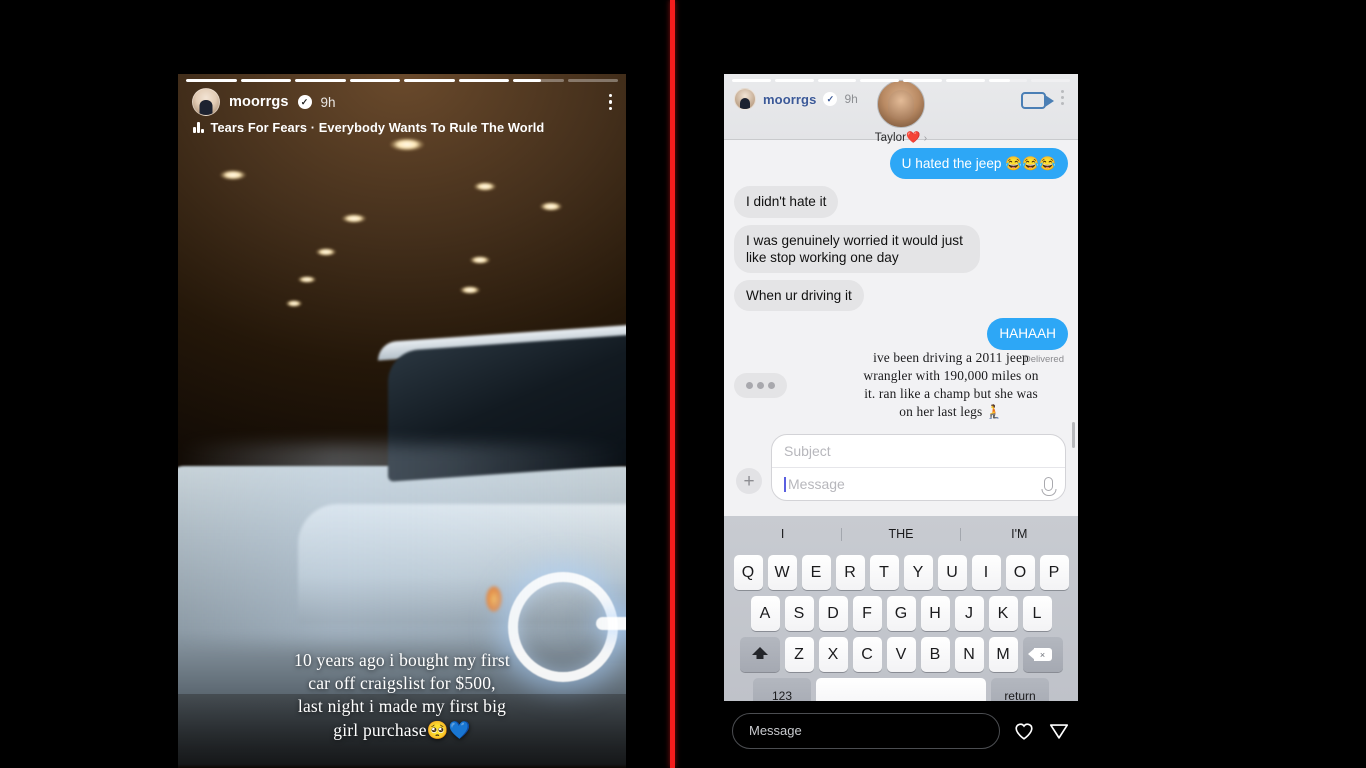 The image size is (1366, 768). What do you see at coordinates (1020, 689) in the screenshot?
I see `return-key: return` at bounding box center [1020, 689].